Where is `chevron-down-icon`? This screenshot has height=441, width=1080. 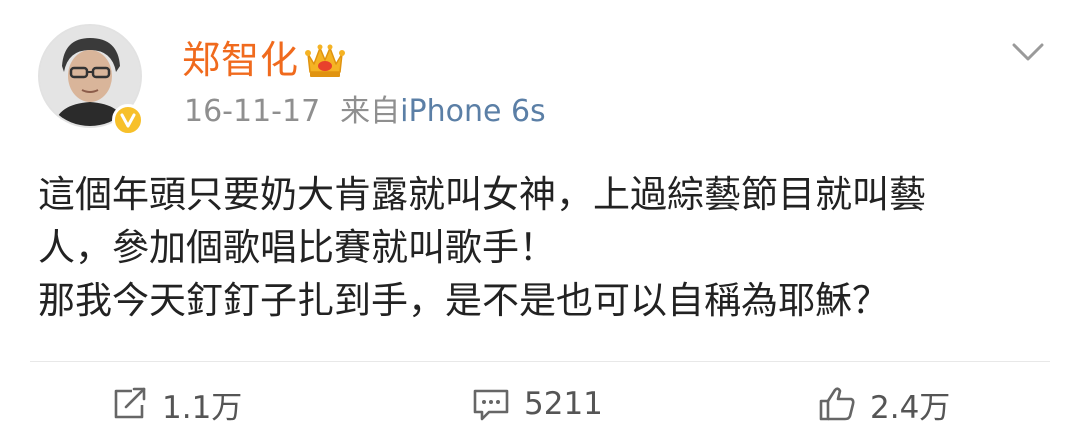
chevron-down-icon is located at coordinates (1028, 52).